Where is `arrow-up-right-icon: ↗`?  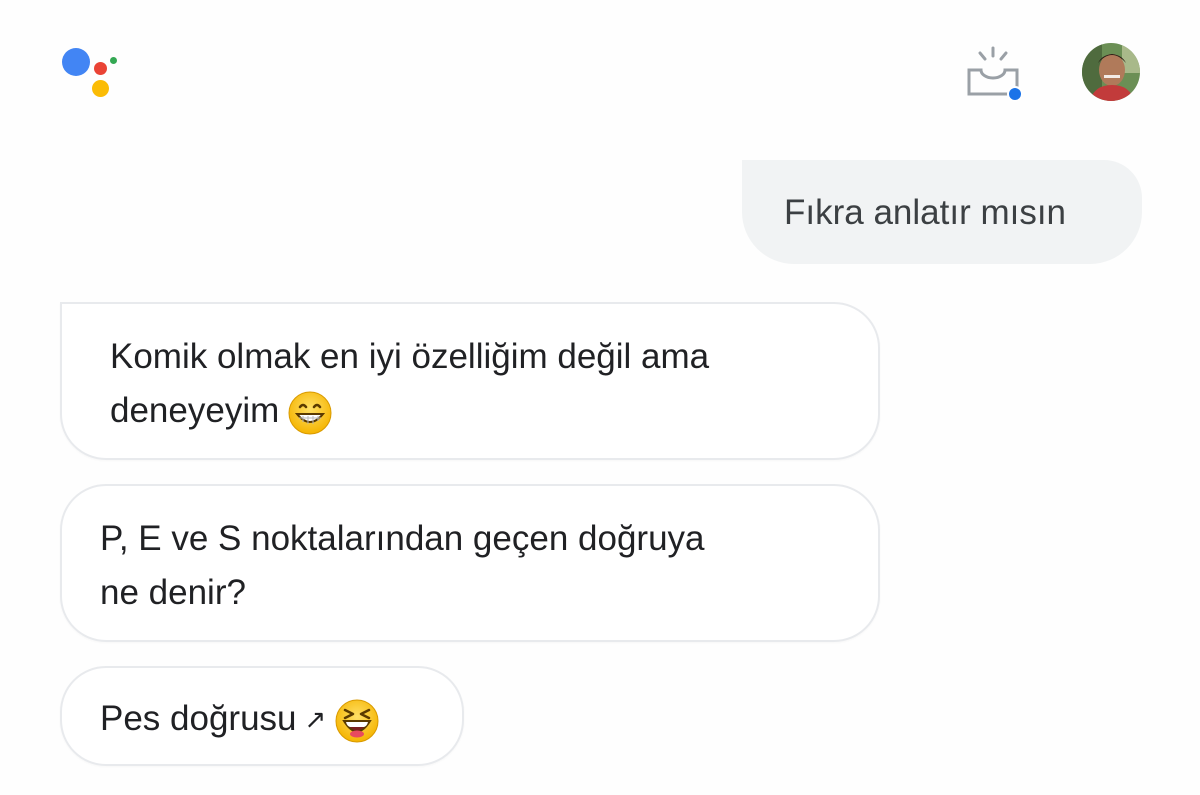 arrow-up-right-icon: ↗ is located at coordinates (315, 719).